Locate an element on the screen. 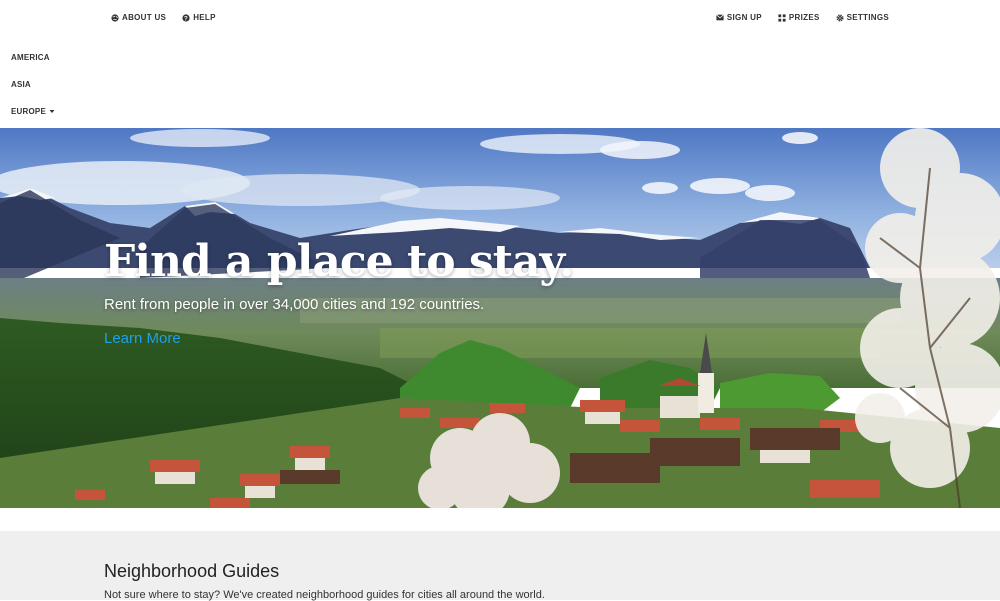  globe-icon is located at coordinates (115, 17).